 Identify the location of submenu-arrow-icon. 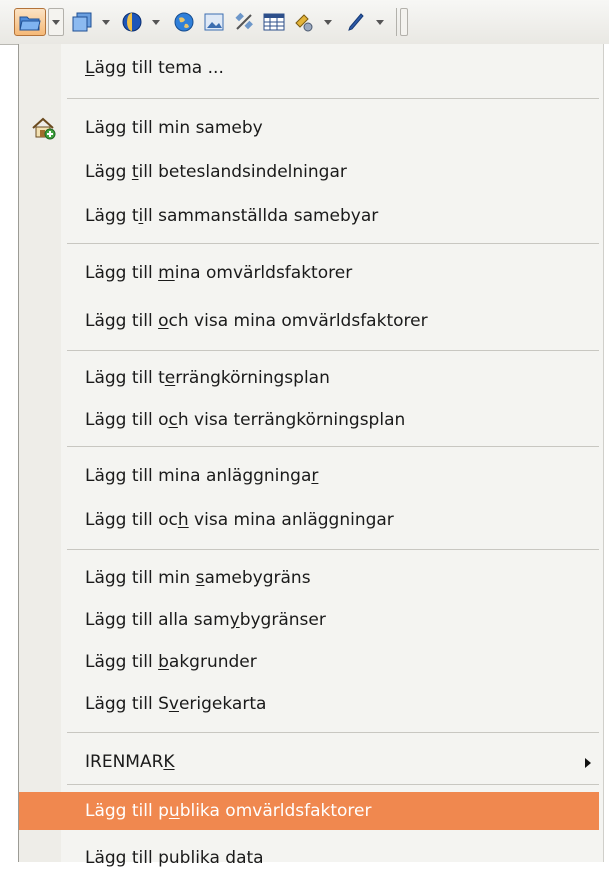
(588, 763).